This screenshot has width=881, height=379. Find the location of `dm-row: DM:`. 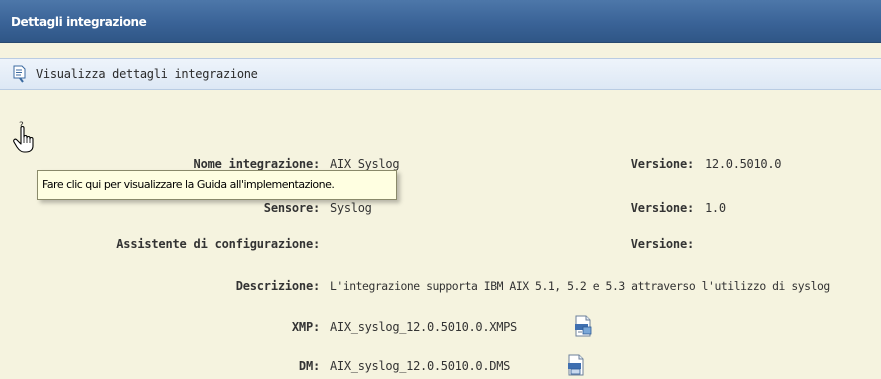

dm-row: DM: is located at coordinates (160, 366).